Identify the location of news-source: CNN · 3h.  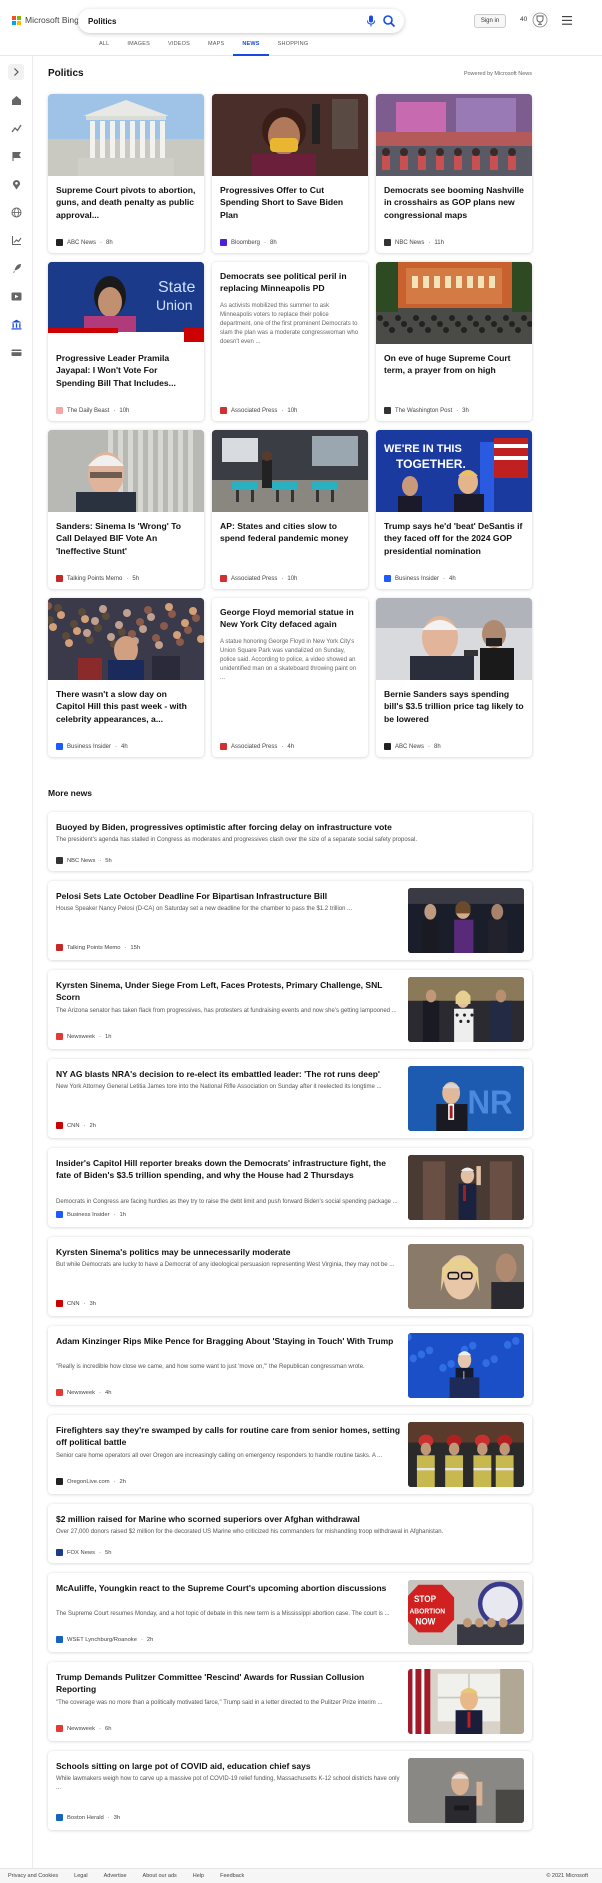
(76, 1303).